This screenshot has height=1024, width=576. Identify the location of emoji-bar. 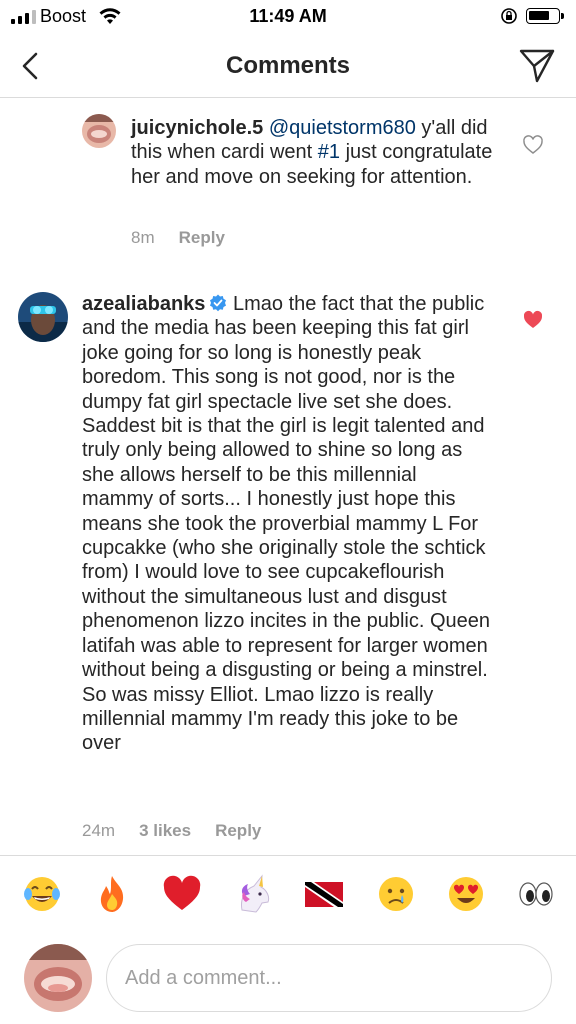
(288, 896).